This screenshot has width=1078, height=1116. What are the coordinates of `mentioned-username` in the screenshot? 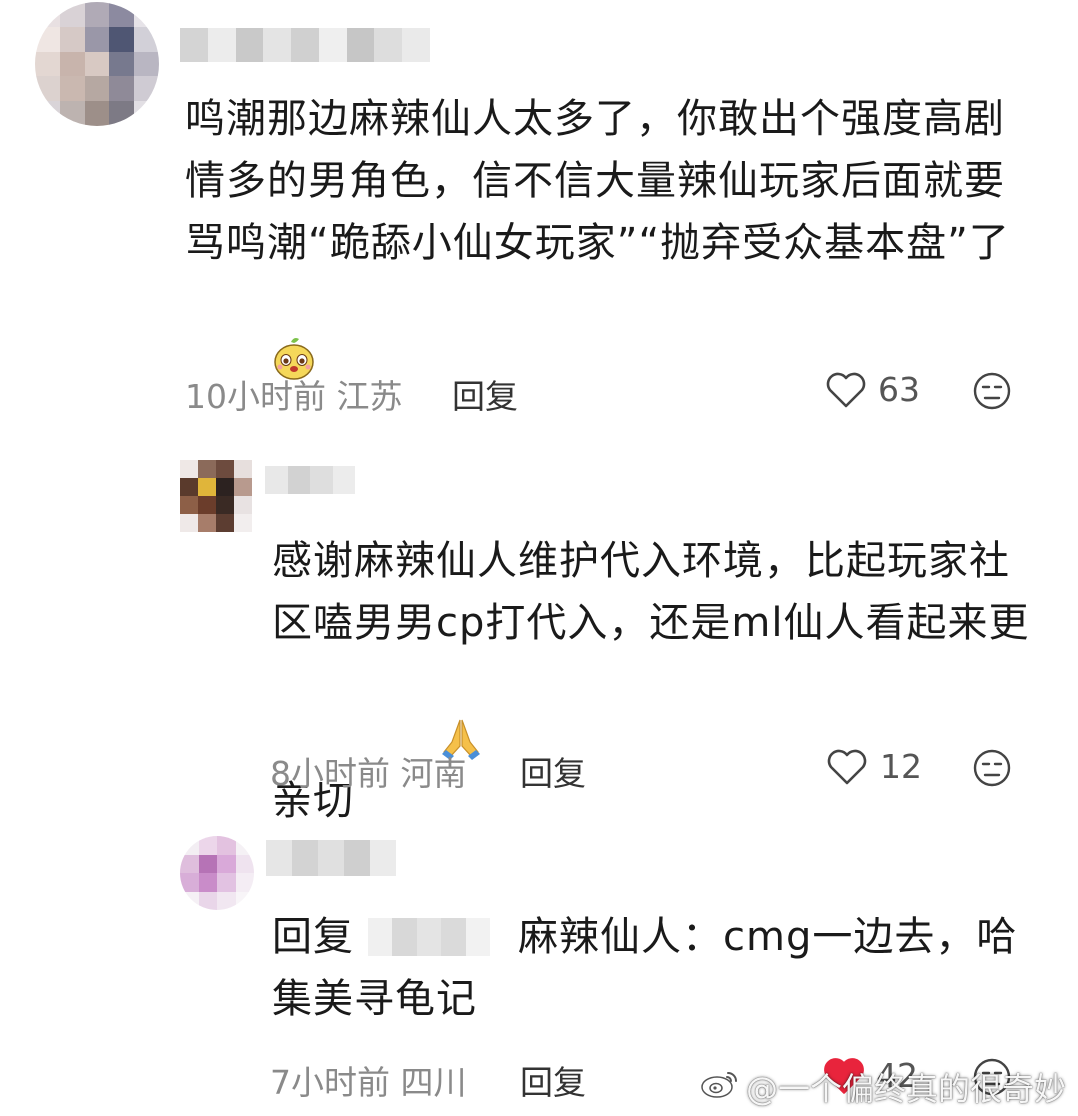 It's located at (429, 937).